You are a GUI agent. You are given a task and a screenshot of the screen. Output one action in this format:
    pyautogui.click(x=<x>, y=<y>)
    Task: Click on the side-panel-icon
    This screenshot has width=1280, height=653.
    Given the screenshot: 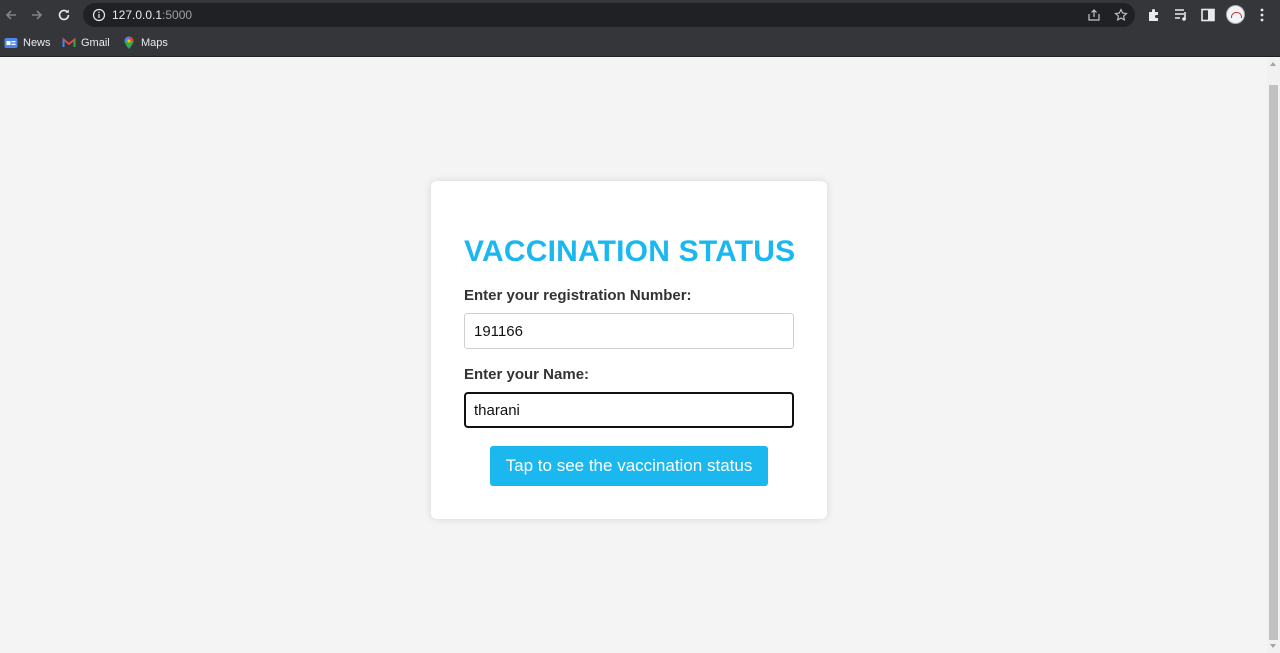 What is the action you would take?
    pyautogui.click(x=1208, y=15)
    